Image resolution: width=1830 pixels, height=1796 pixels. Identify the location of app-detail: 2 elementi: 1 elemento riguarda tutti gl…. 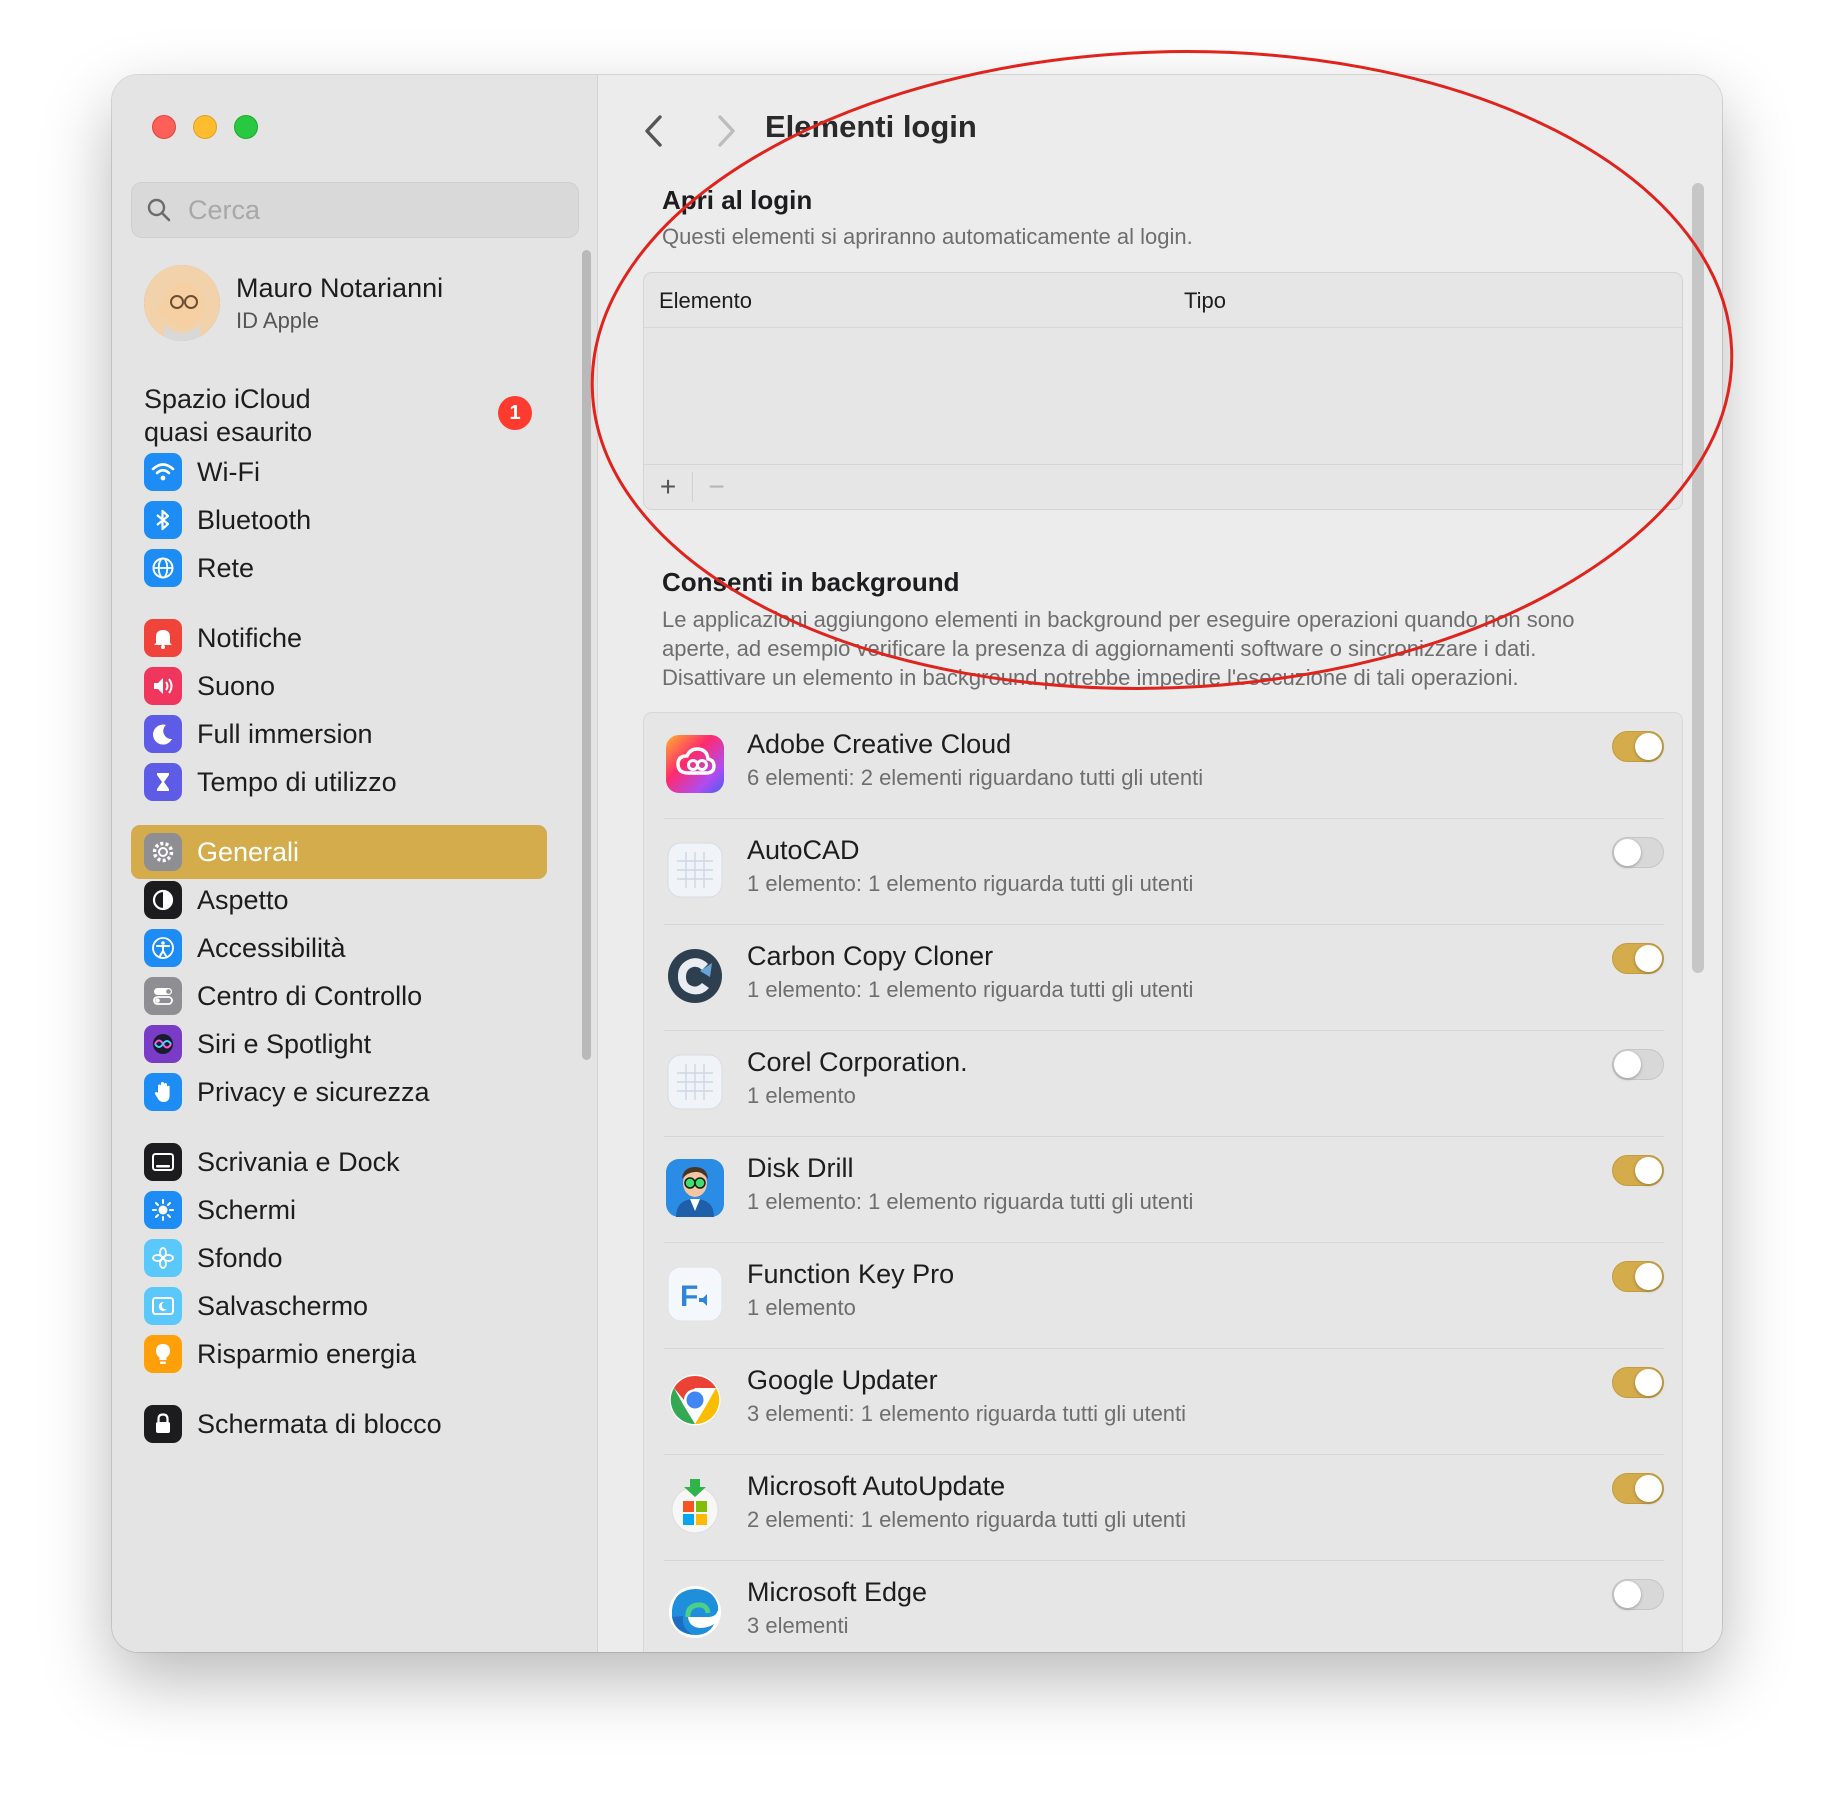
(967, 1519).